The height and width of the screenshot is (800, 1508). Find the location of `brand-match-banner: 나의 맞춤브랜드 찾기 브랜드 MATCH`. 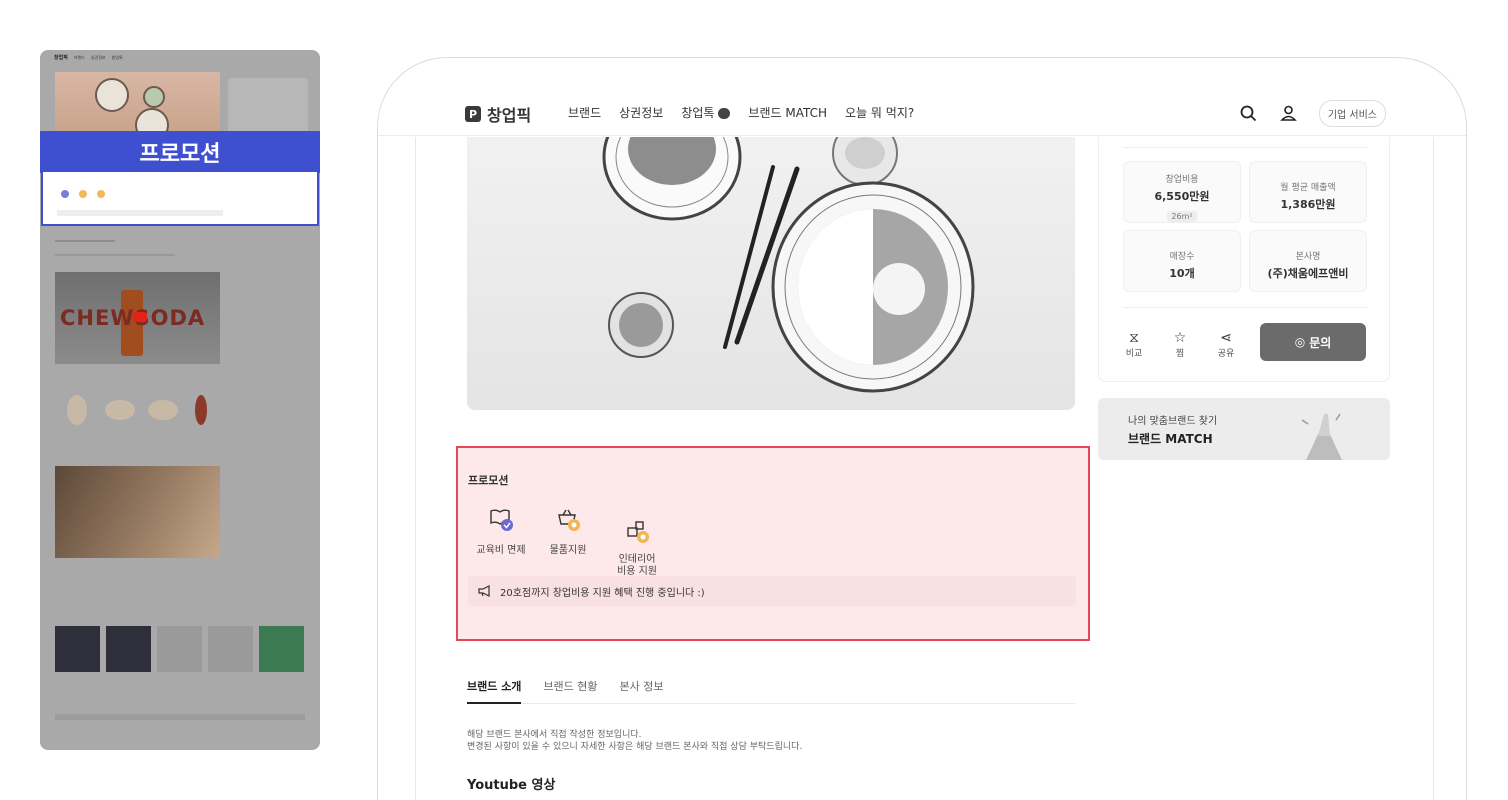

brand-match-banner: 나의 맞춤브랜드 찾기 브랜드 MATCH is located at coordinates (1244, 429).